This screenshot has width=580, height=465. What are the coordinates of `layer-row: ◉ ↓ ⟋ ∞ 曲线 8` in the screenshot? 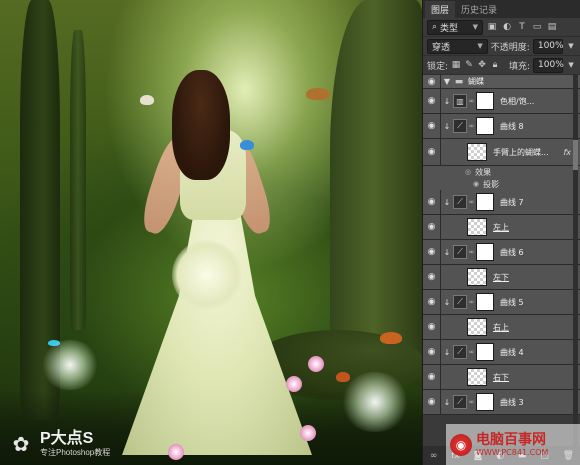 It's located at (501, 126).